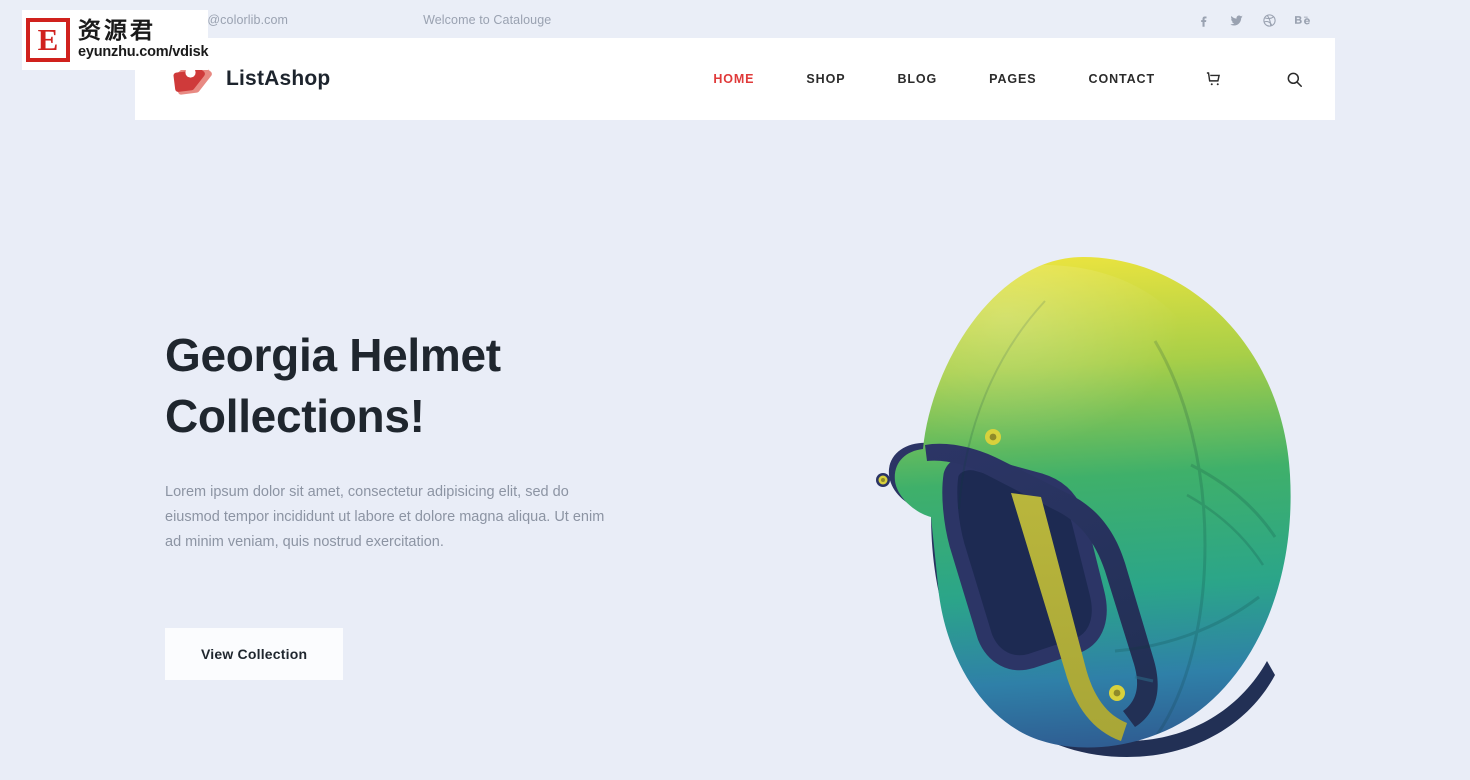 The height and width of the screenshot is (780, 1470). I want to click on hero-title-line-1: Georgia Helmet, so click(333, 355).